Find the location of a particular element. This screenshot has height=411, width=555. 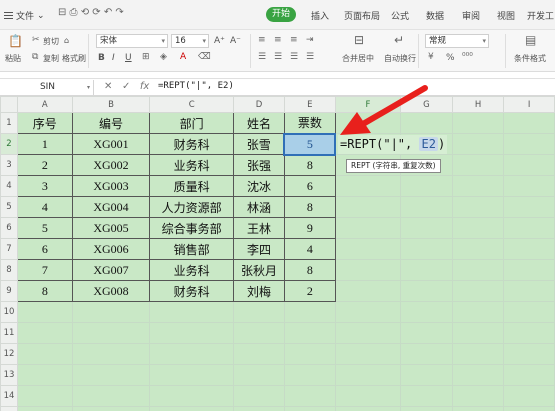

cancel-icon: ✕ is located at coordinates (108, 86).